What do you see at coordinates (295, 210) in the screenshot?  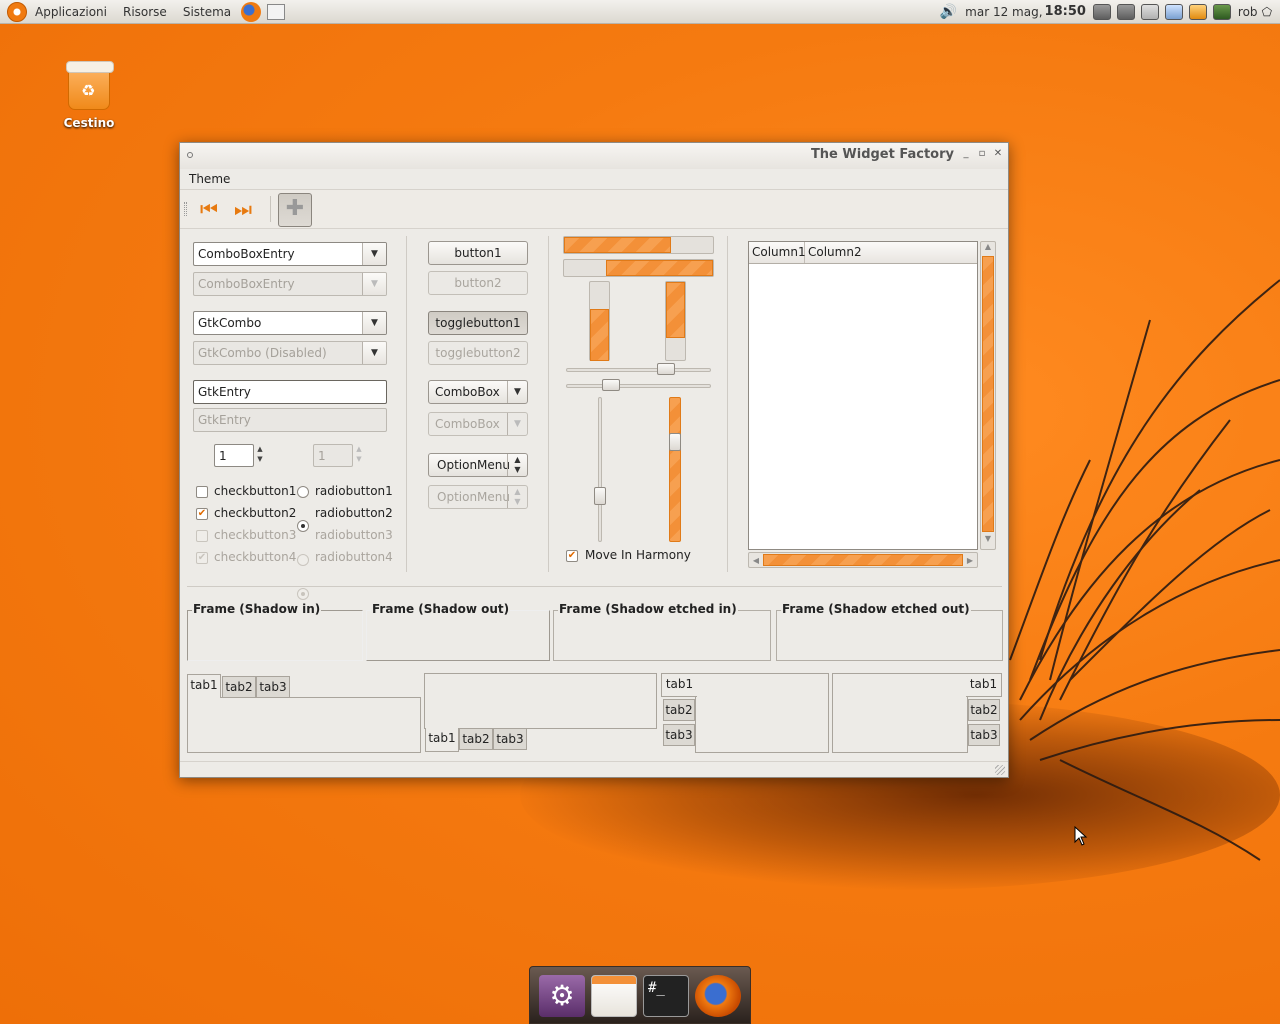 I see `add-toolbar-button: ✚` at bounding box center [295, 210].